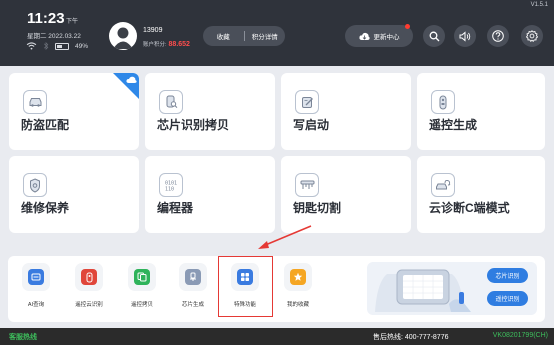 This screenshot has width=554, height=345. I want to click on device-promo-panel: 芯片识别 遥控识别, so click(452, 288).